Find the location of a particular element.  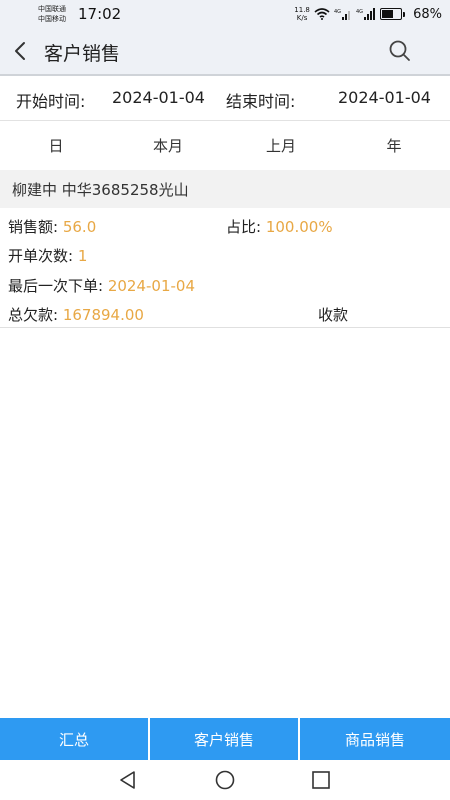

date-range: 开始时间: 2024-01-04 结束时间: 2024-01-04 is located at coordinates (225, 98).